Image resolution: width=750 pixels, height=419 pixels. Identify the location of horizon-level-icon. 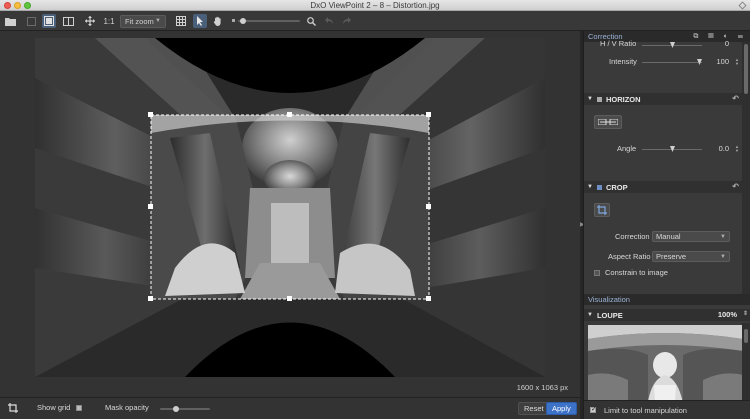
(608, 122).